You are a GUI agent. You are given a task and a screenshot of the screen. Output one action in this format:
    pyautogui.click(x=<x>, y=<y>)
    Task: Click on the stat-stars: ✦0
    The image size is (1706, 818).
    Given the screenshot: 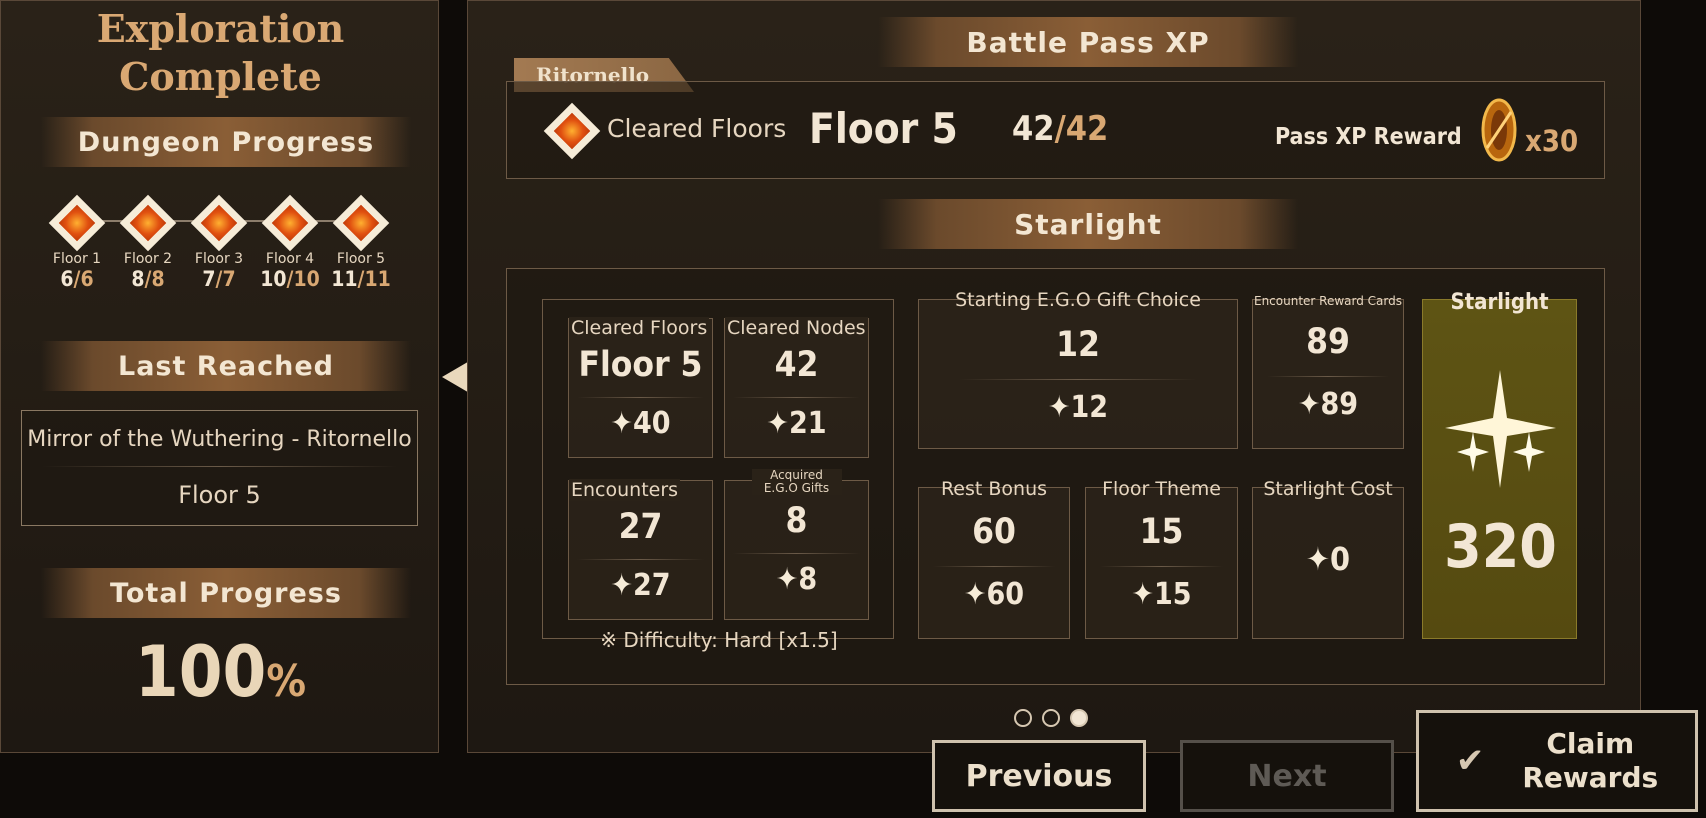 What is the action you would take?
    pyautogui.click(x=1328, y=559)
    